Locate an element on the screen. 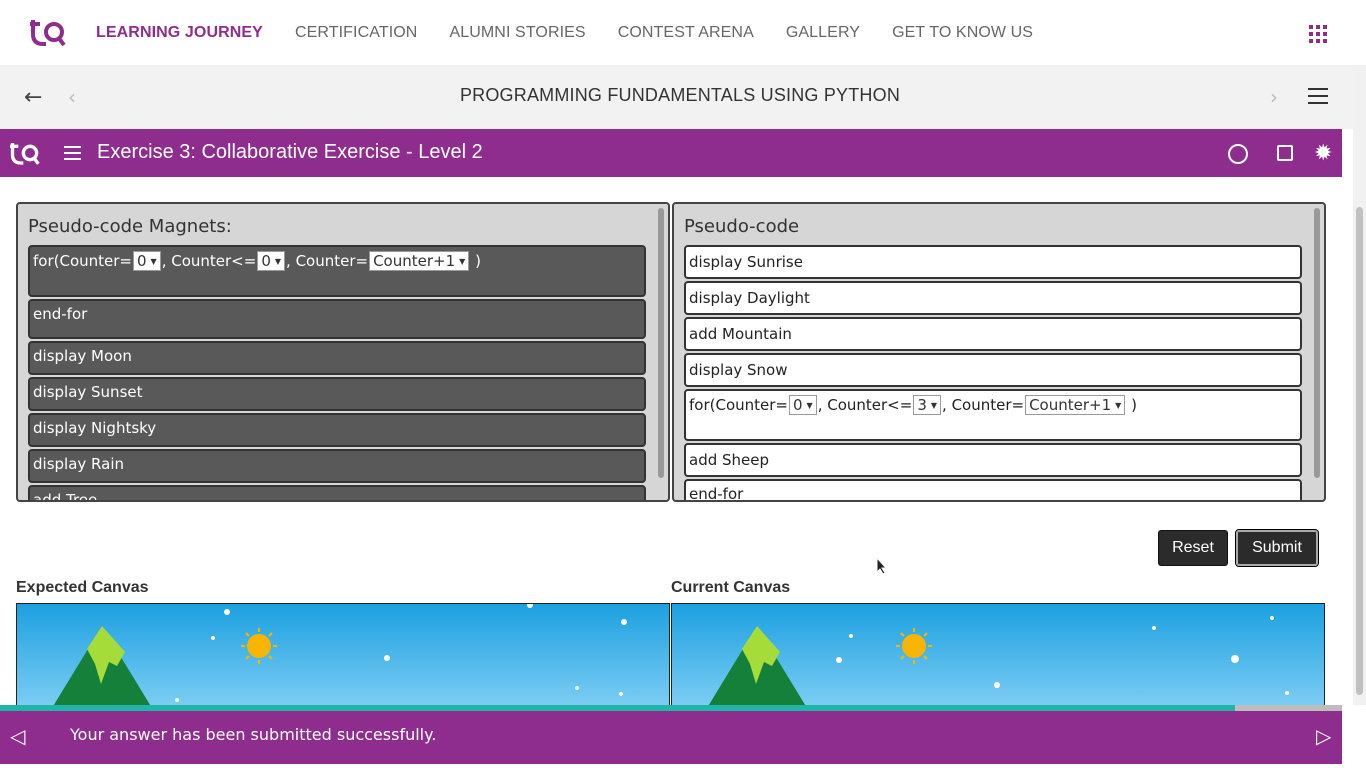 The width and height of the screenshot is (1366, 768). code-line: display Sunrise is located at coordinates (993, 262).